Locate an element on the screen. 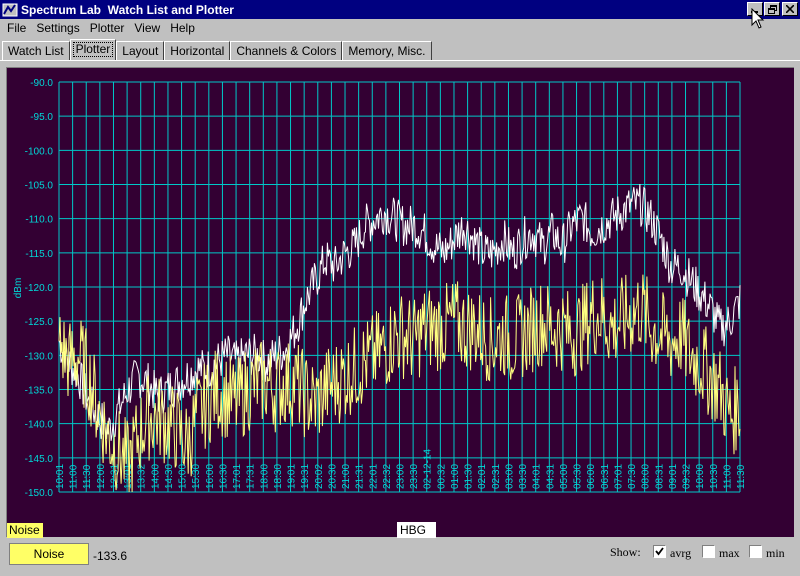 Image resolution: width=800 pixels, height=576 pixels. x-tick-label: 16:00 is located at coordinates (210, 476).